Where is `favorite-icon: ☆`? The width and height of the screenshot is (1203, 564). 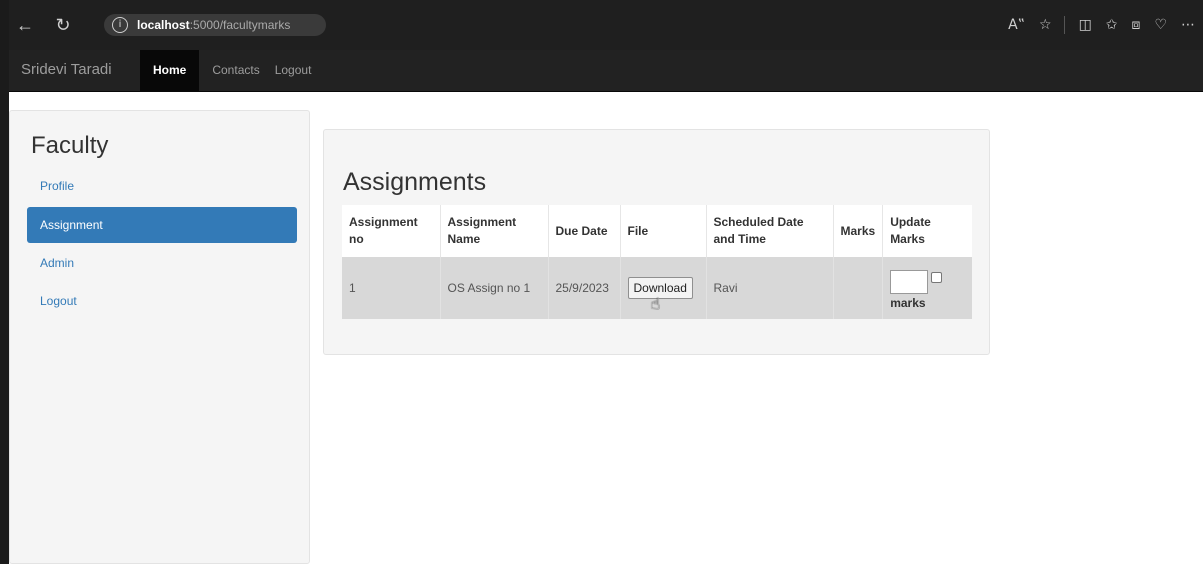
favorite-icon: ☆ is located at coordinates (1045, 25).